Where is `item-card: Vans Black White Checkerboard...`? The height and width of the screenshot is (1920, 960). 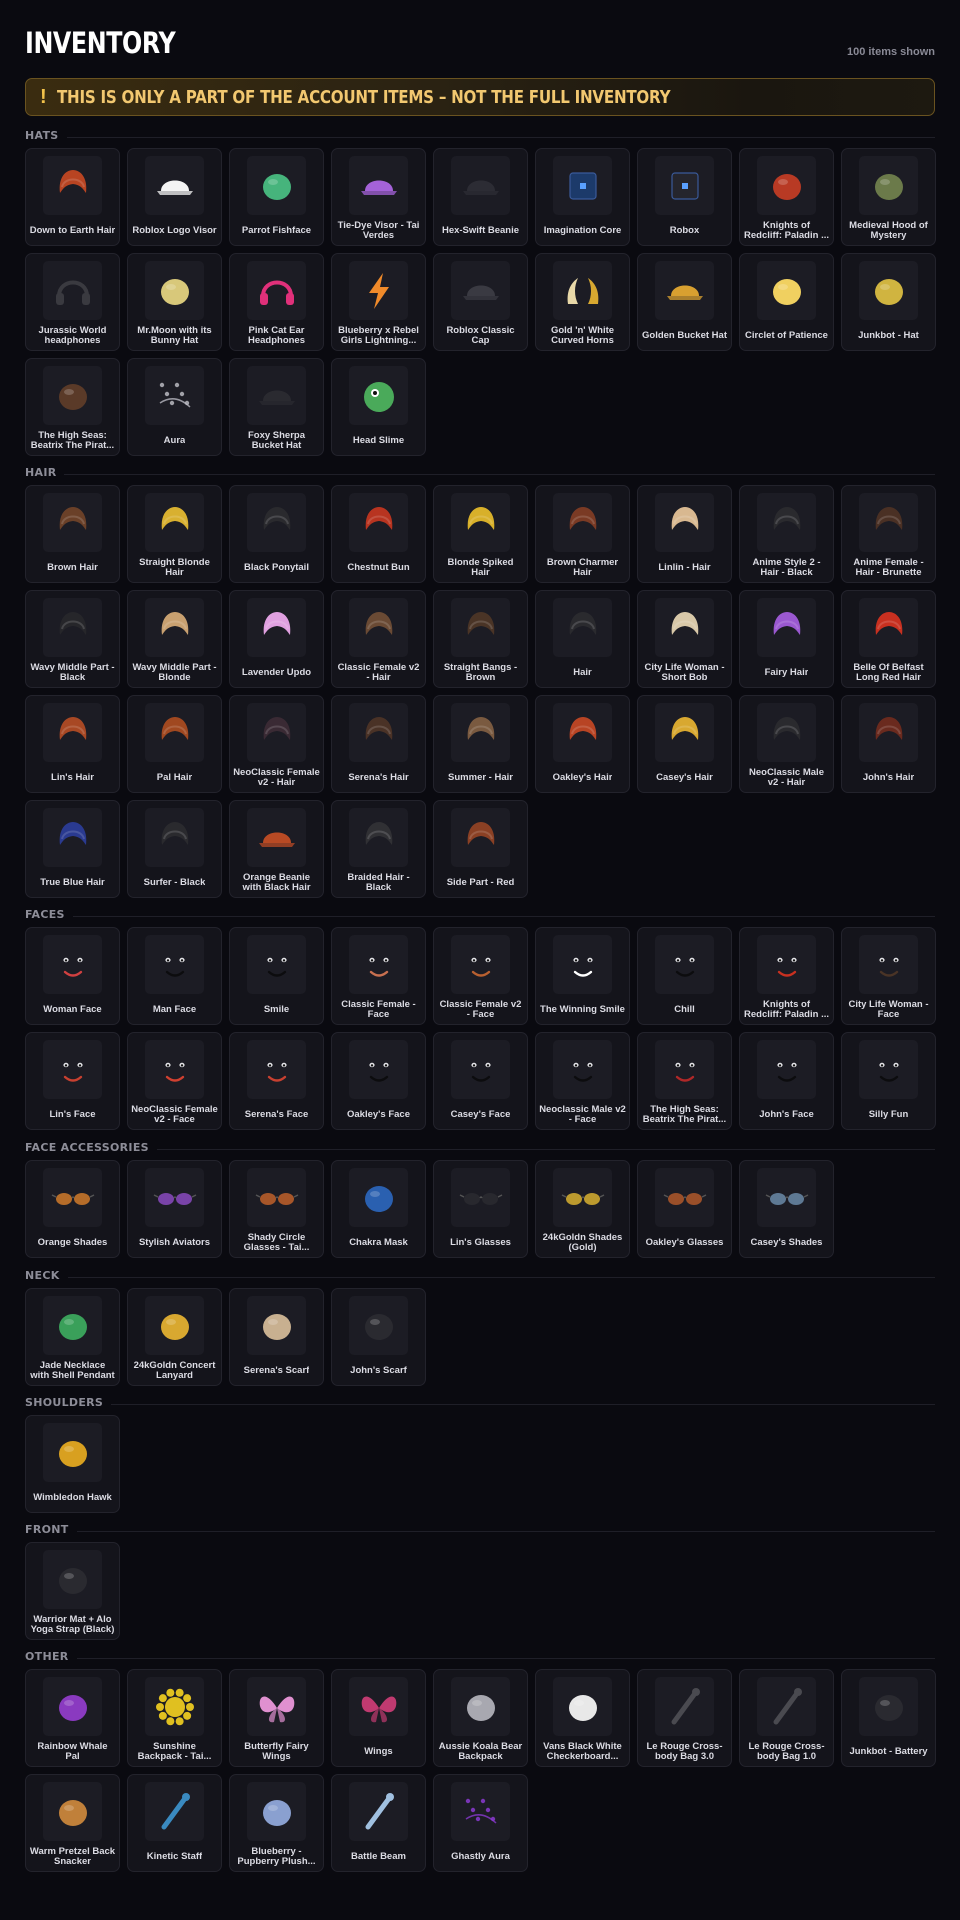
item-card: Vans Black White Checkerboard... is located at coordinates (582, 1718).